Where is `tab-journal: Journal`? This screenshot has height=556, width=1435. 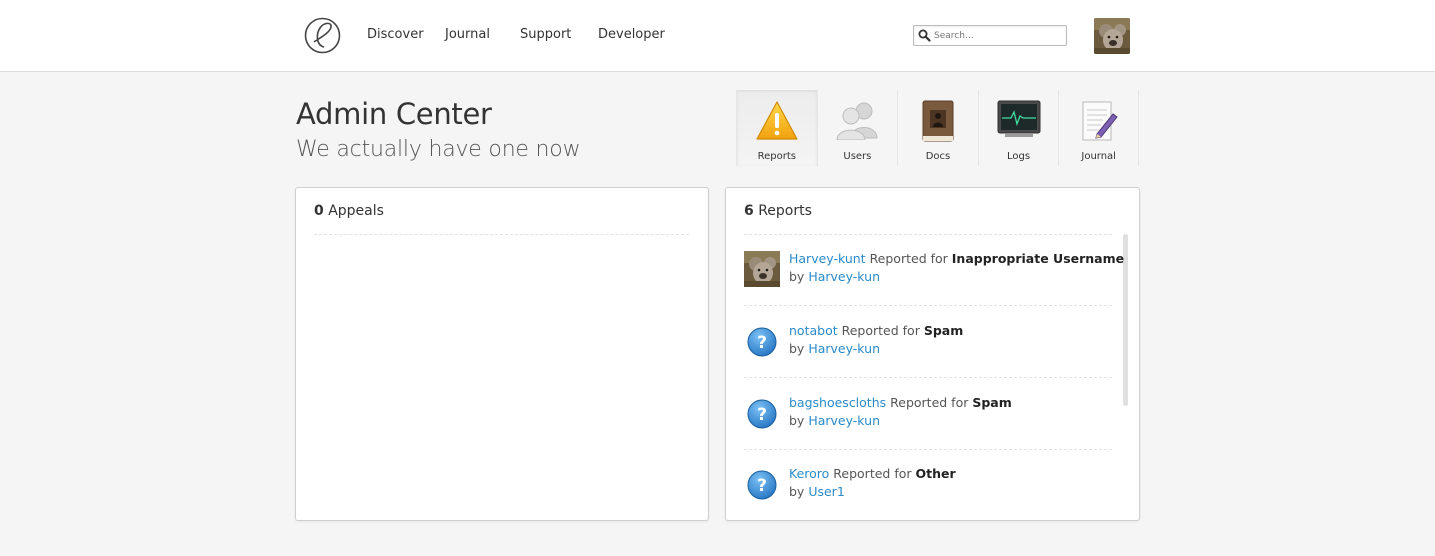 tab-journal: Journal is located at coordinates (1098, 128).